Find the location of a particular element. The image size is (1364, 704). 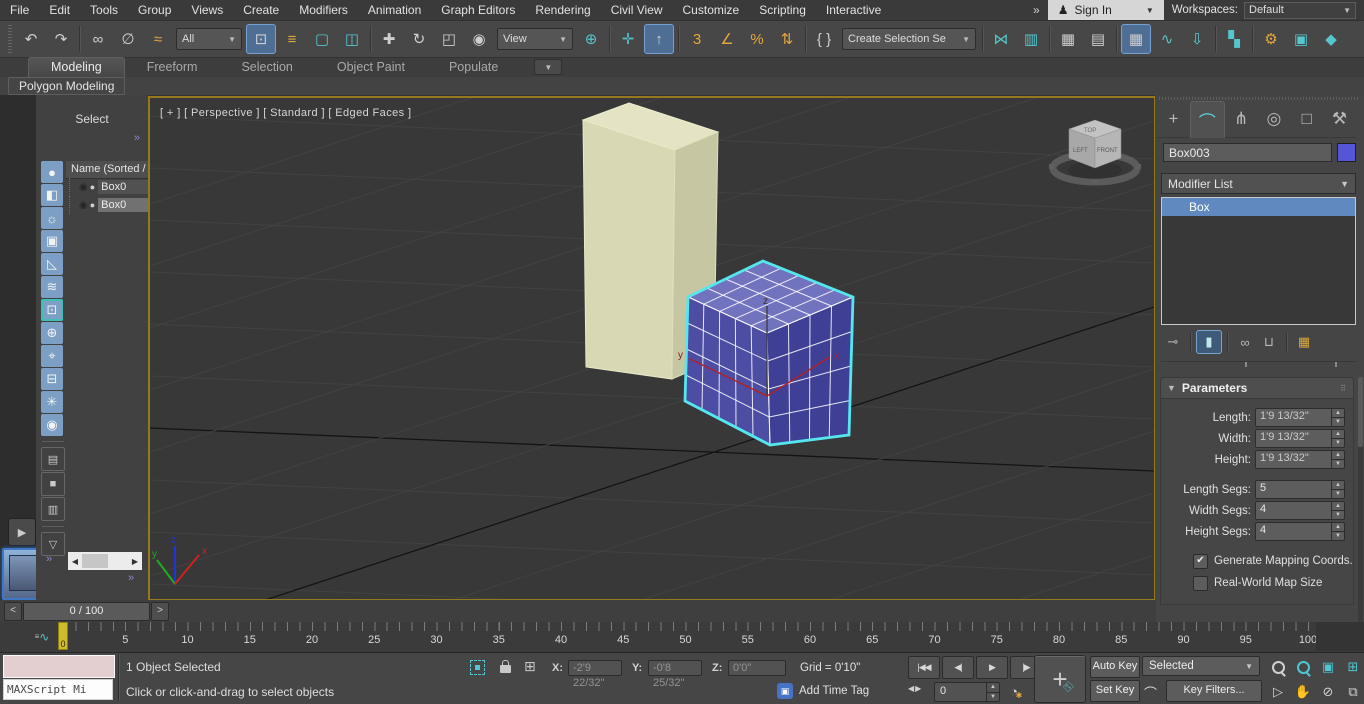

align-button: ▥ is located at coordinates (1031, 39).